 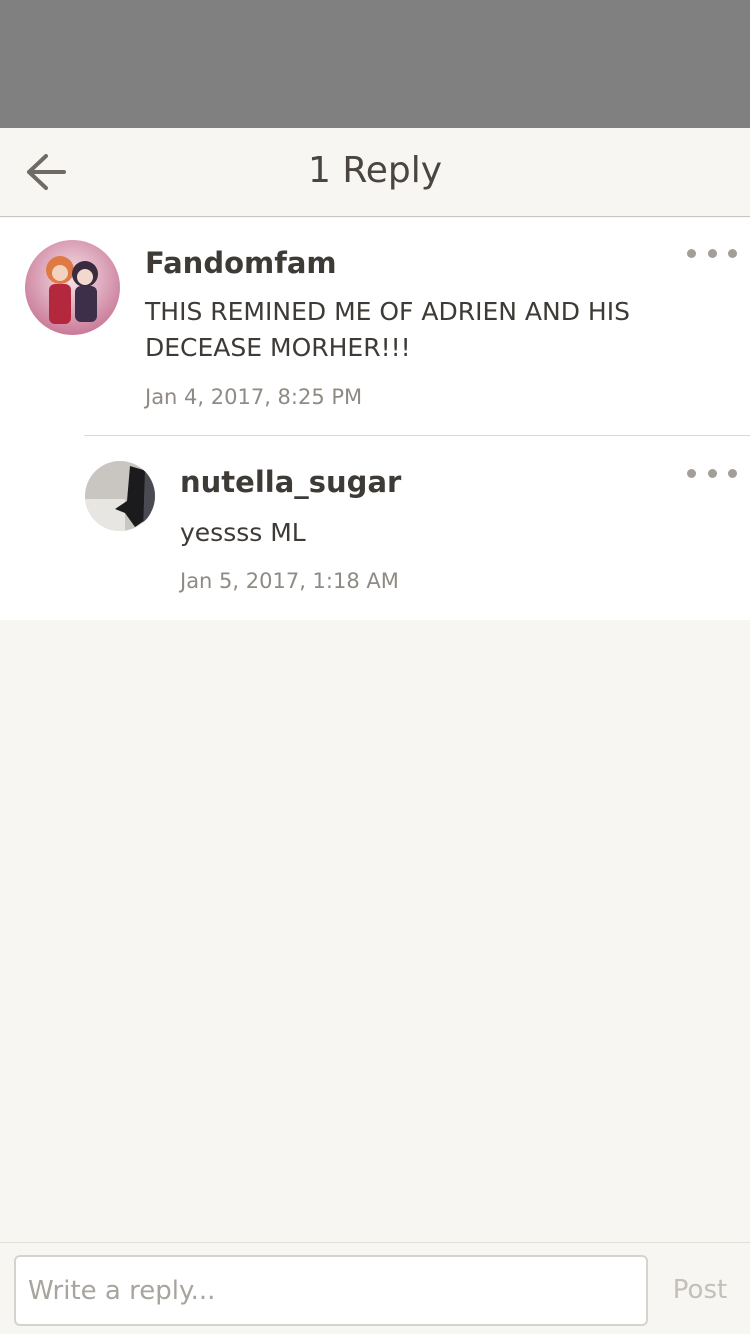 What do you see at coordinates (700, 1290) in the screenshot?
I see `post-button: Post` at bounding box center [700, 1290].